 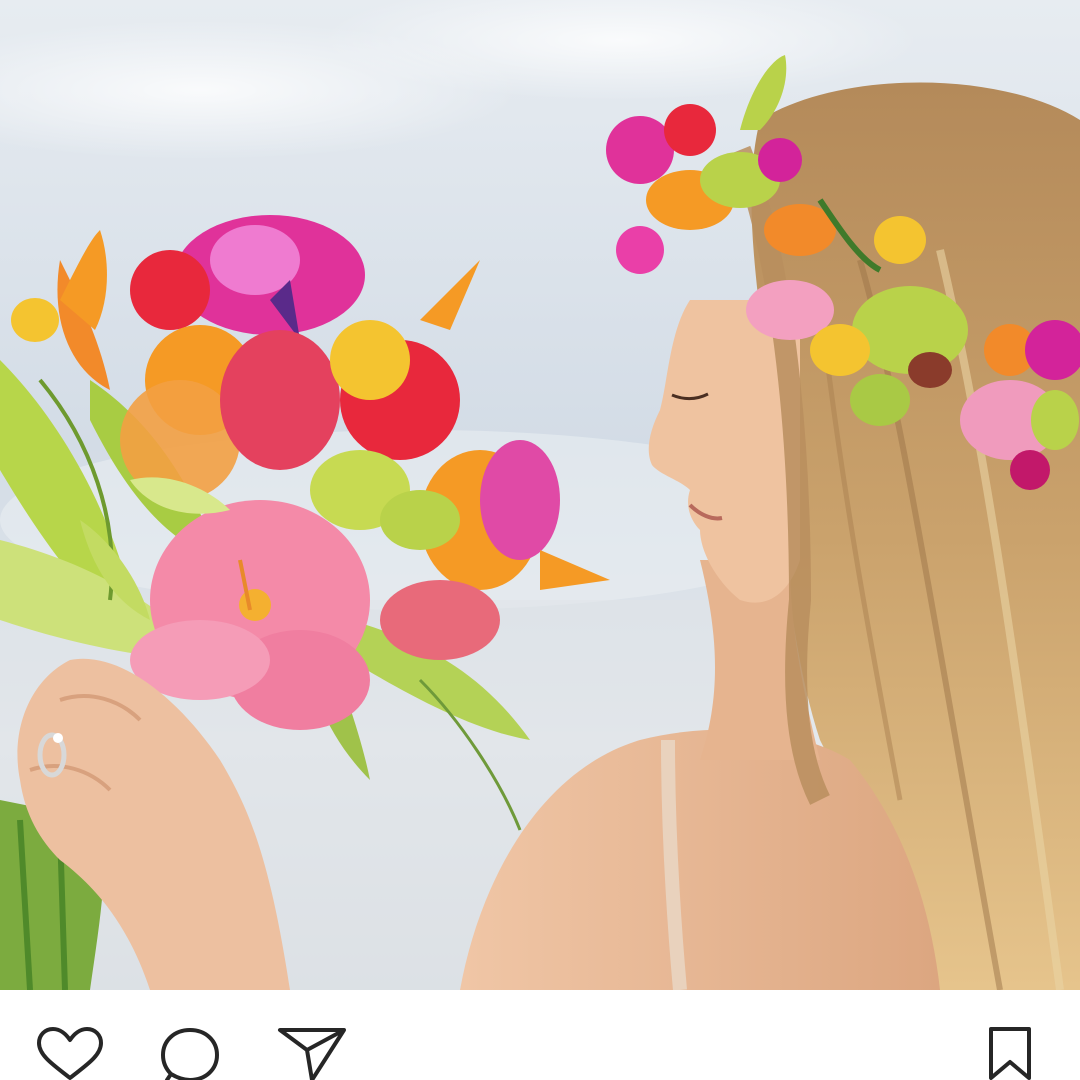 I want to click on heart-icon, so click(x=70, y=1053).